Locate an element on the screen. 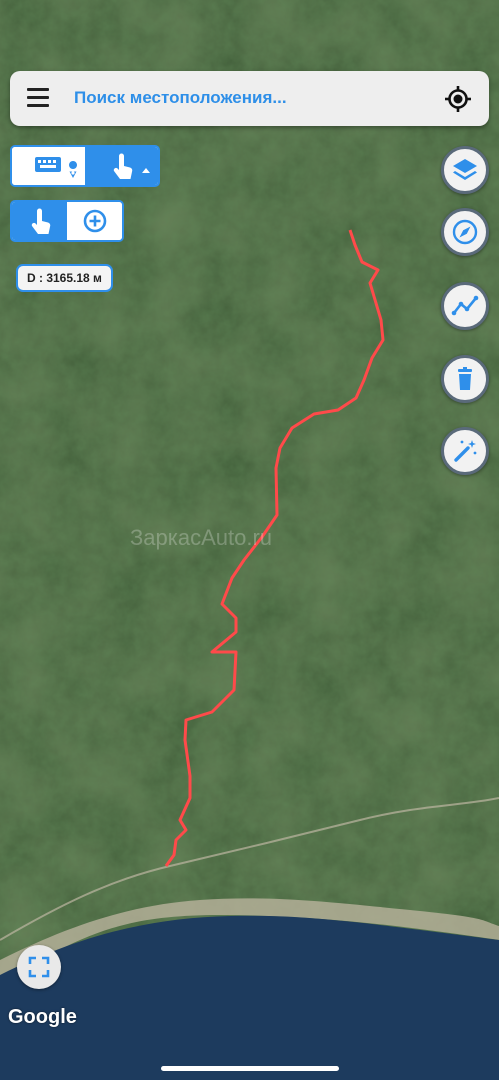  keyboard-mode-button is located at coordinates (48, 166).